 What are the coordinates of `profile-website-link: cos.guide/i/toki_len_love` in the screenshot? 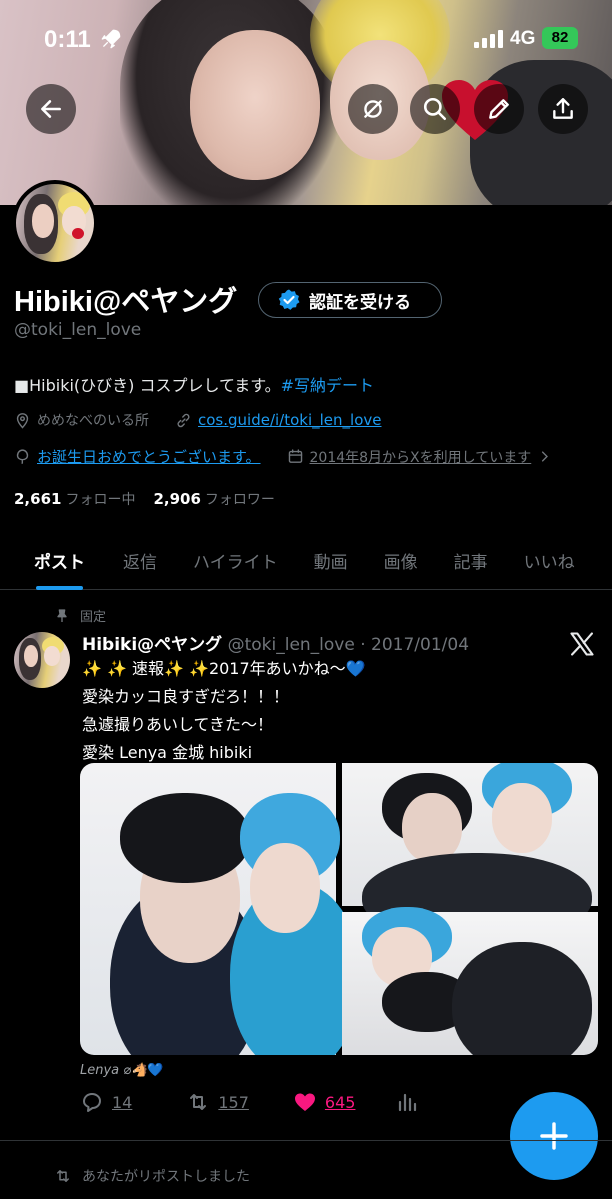 It's located at (290, 420).